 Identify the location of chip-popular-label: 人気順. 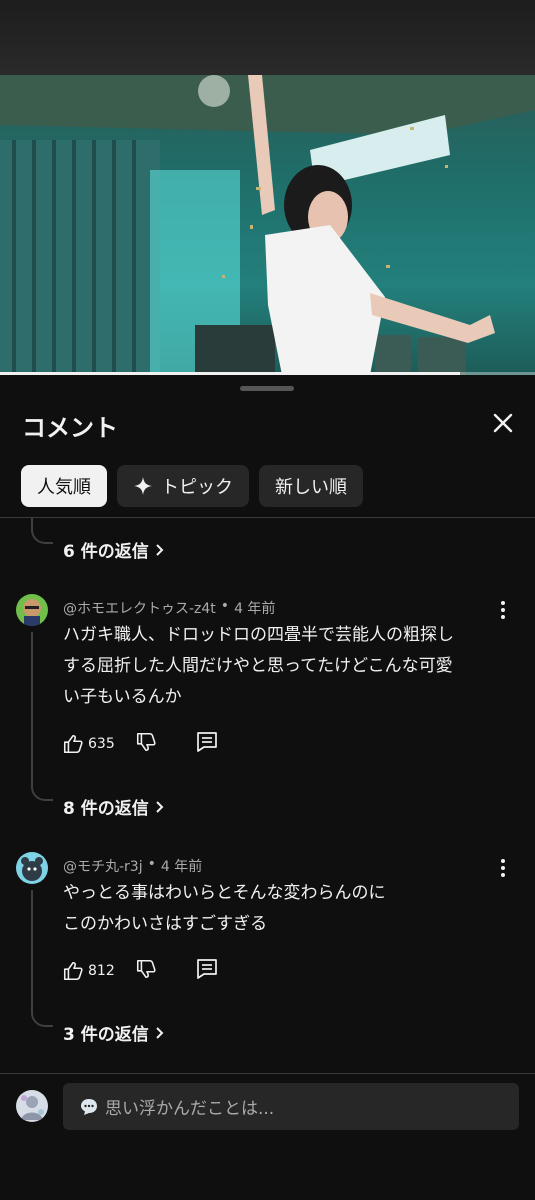
(64, 487).